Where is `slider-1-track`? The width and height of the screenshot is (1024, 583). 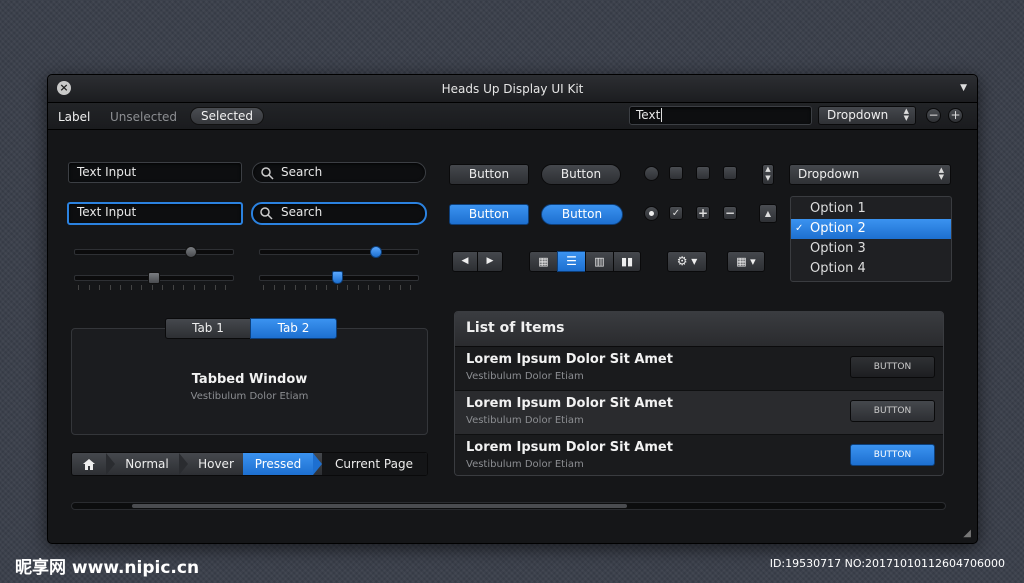
slider-1-track is located at coordinates (154, 252).